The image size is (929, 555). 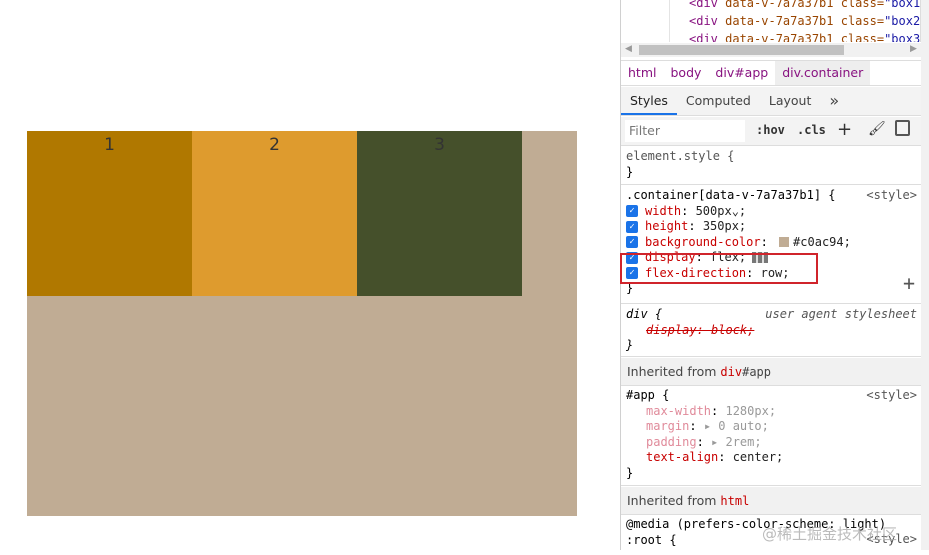 I want to click on scroll-left-icon: ◀, so click(x=628, y=49).